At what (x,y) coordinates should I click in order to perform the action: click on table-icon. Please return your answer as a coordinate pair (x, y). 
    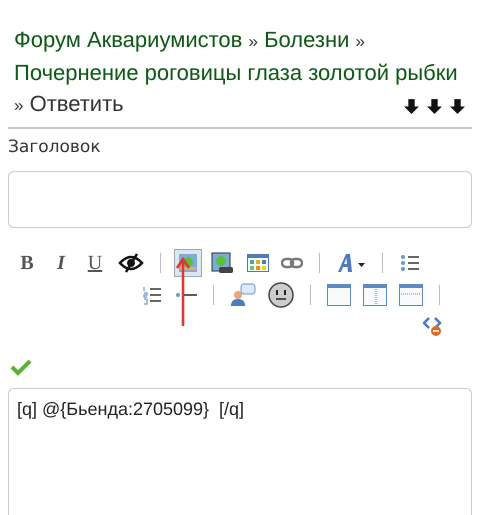
    Looking at the image, I should click on (258, 263).